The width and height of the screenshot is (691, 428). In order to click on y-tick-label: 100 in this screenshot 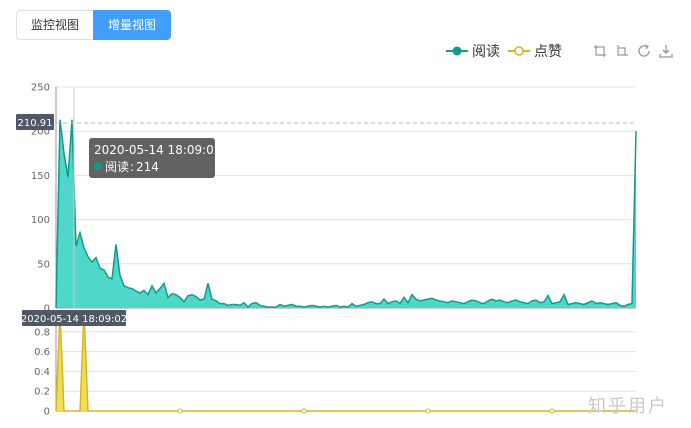, I will do `click(40, 220)`.